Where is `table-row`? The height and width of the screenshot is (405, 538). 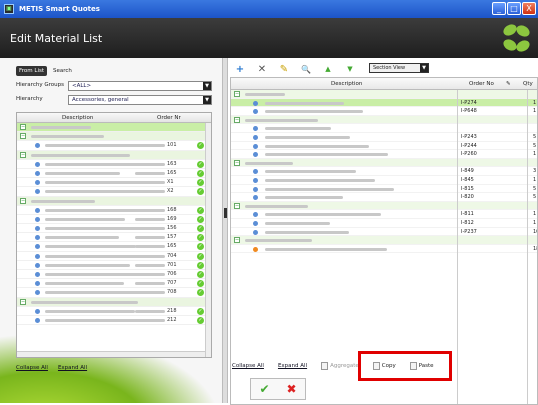
table-row is located at coordinates (384, 128).